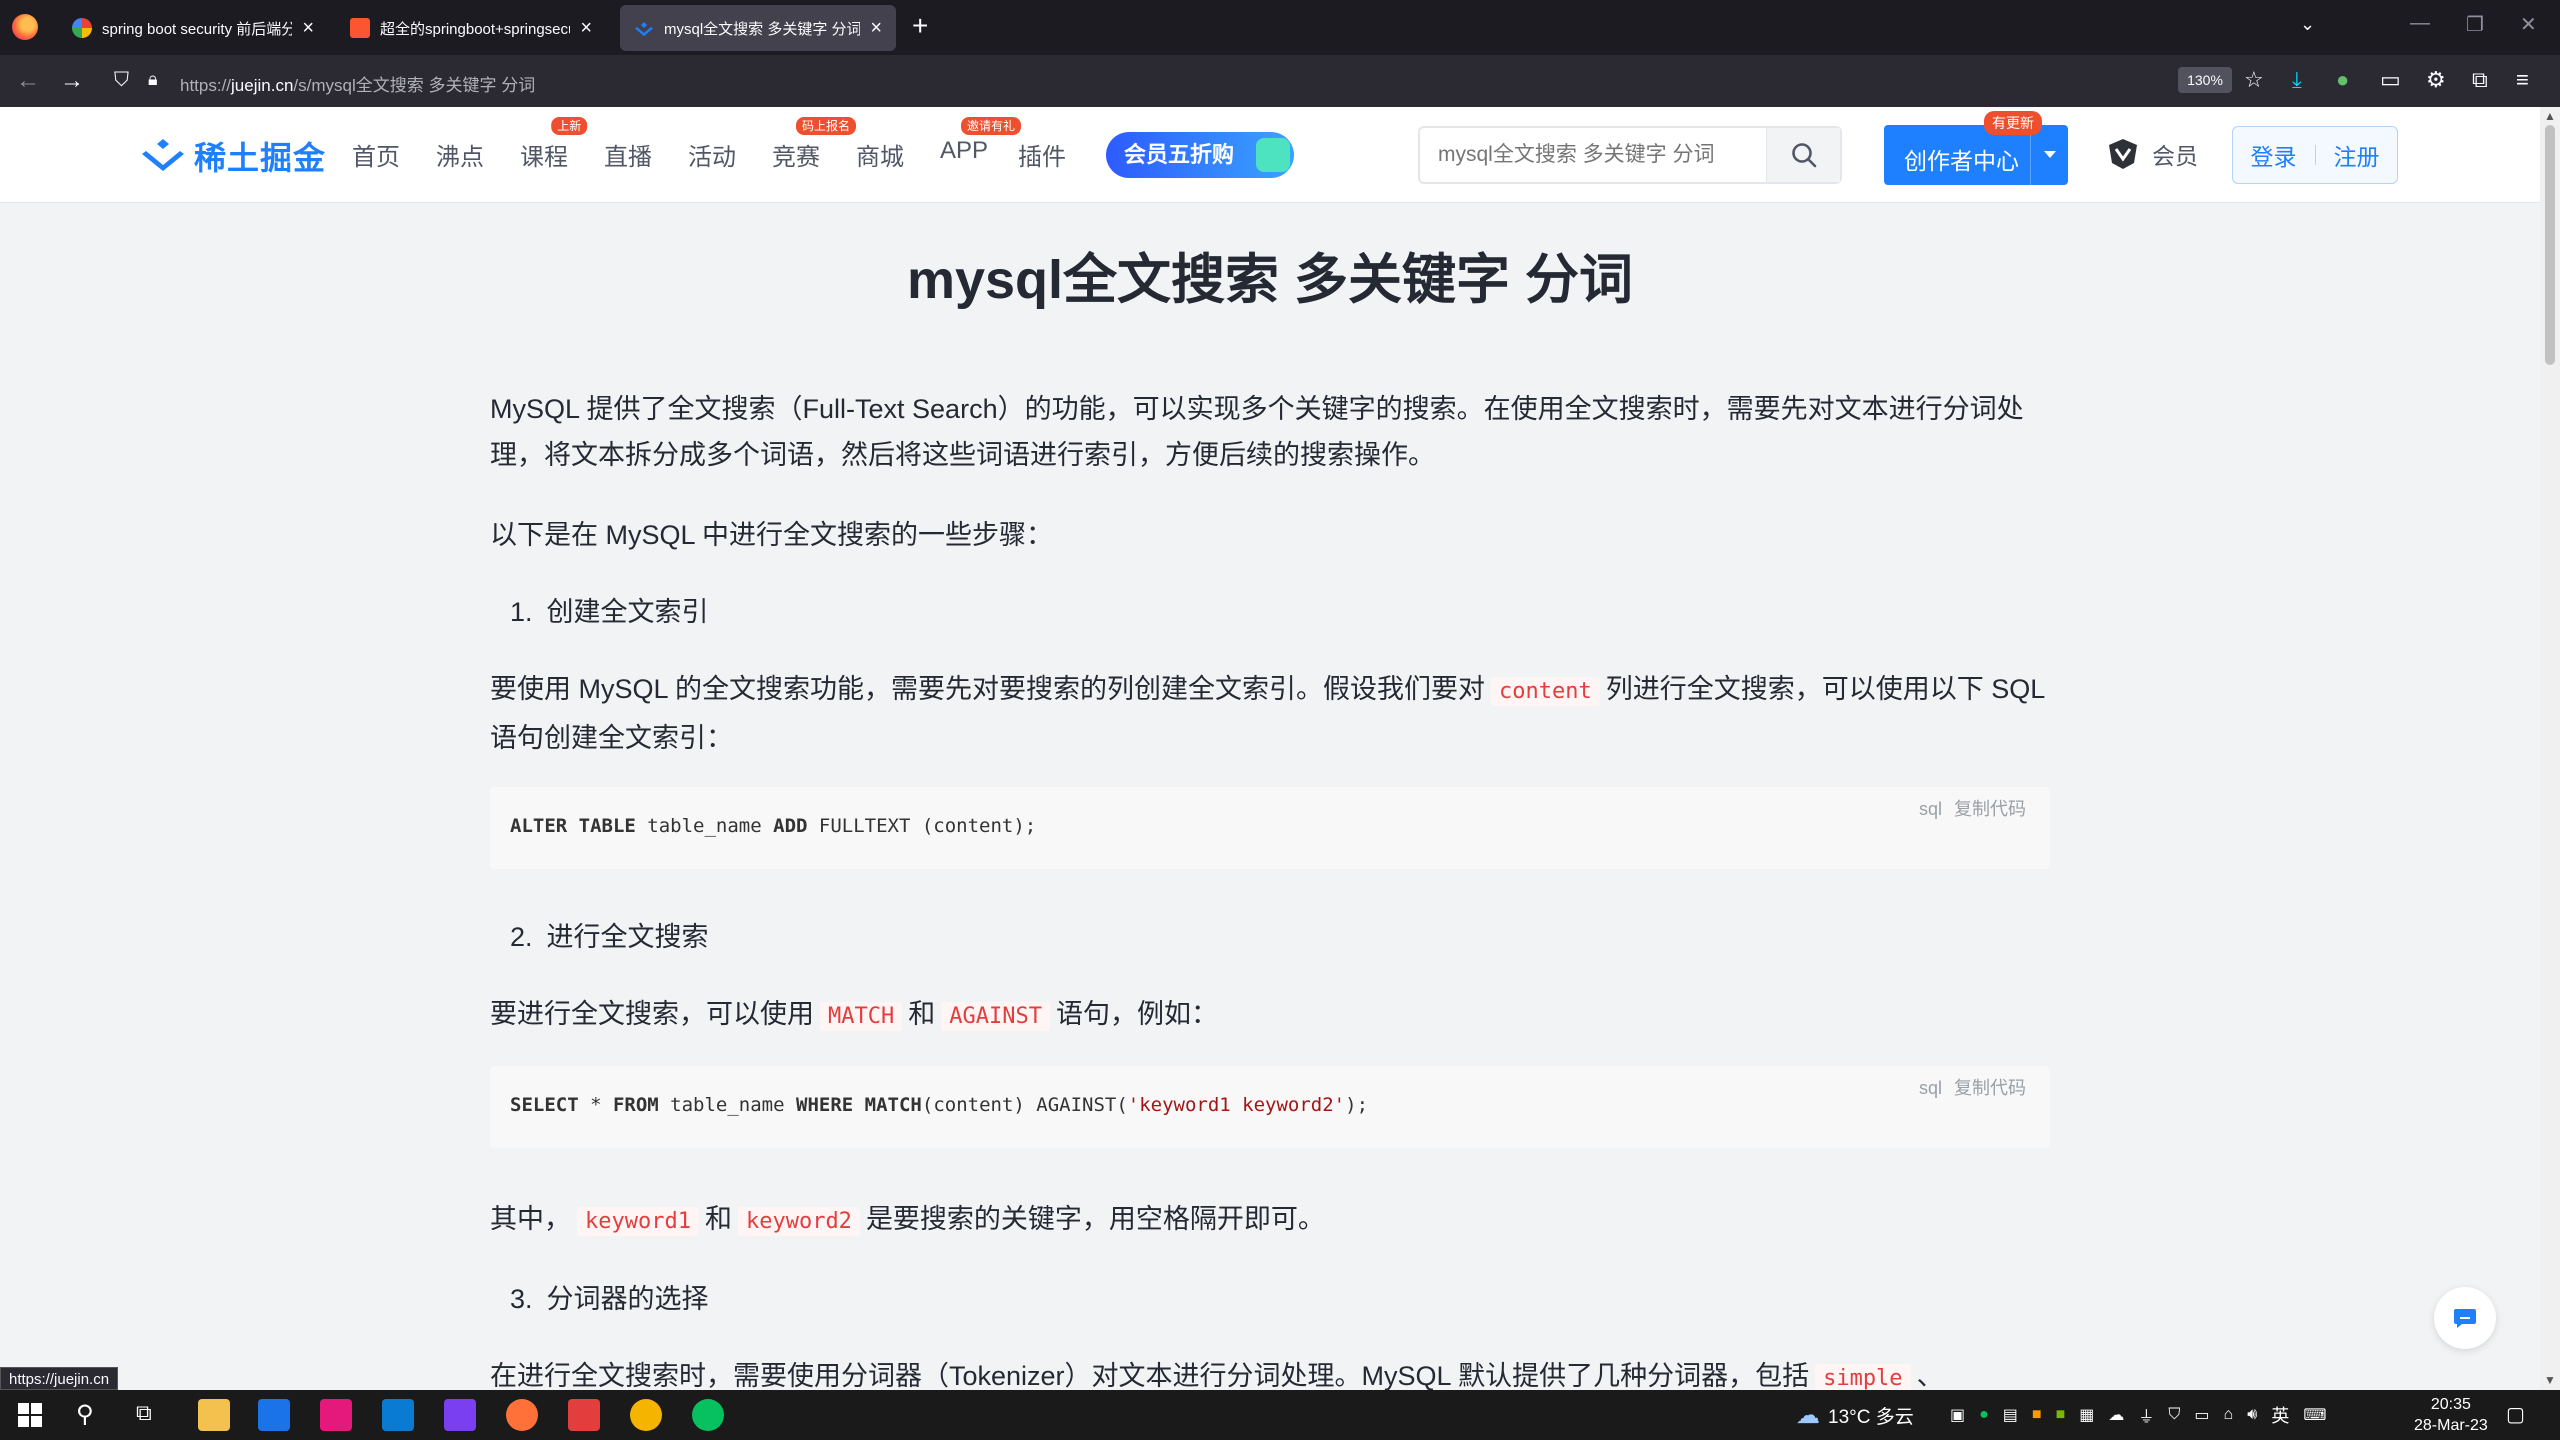 This screenshot has width=2560, height=1440. Describe the element at coordinates (2550, 748) in the screenshot. I see `page-scrollbar: ▲ ▼` at that location.